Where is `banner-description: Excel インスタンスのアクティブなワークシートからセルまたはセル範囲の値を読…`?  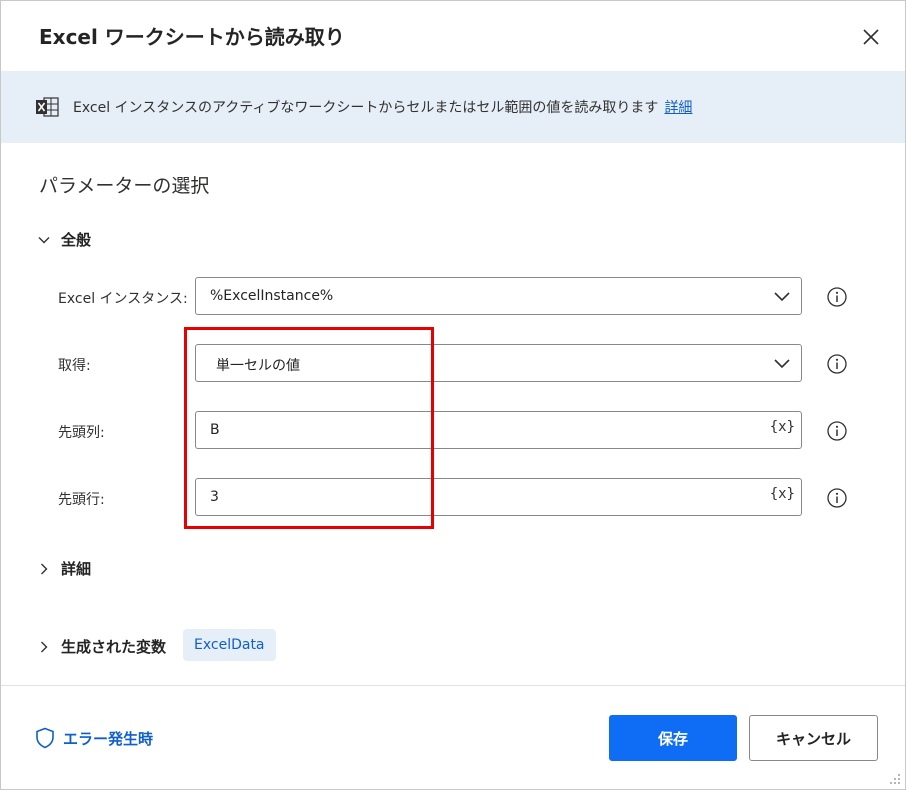
banner-description: Excel インスタンスのアクティブなワークシートからセルまたはセル範囲の値を読… is located at coordinates (366, 108).